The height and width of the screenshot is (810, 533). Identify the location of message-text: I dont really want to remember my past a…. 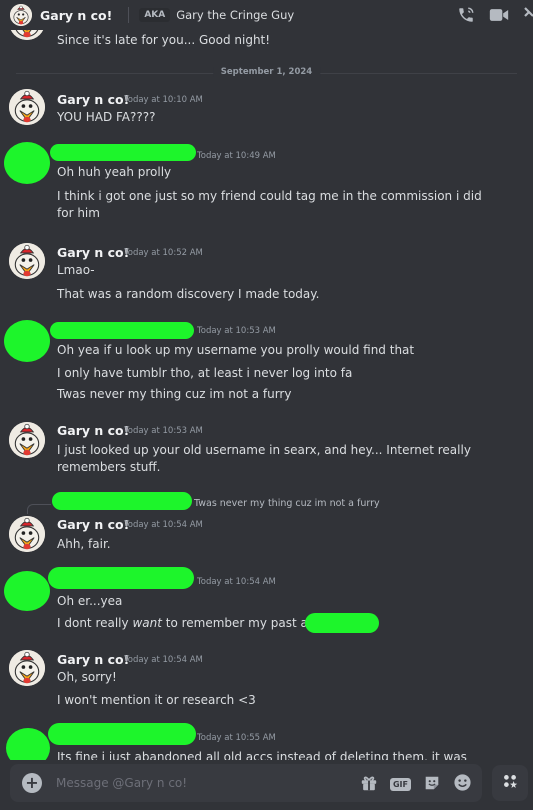
(185, 623).